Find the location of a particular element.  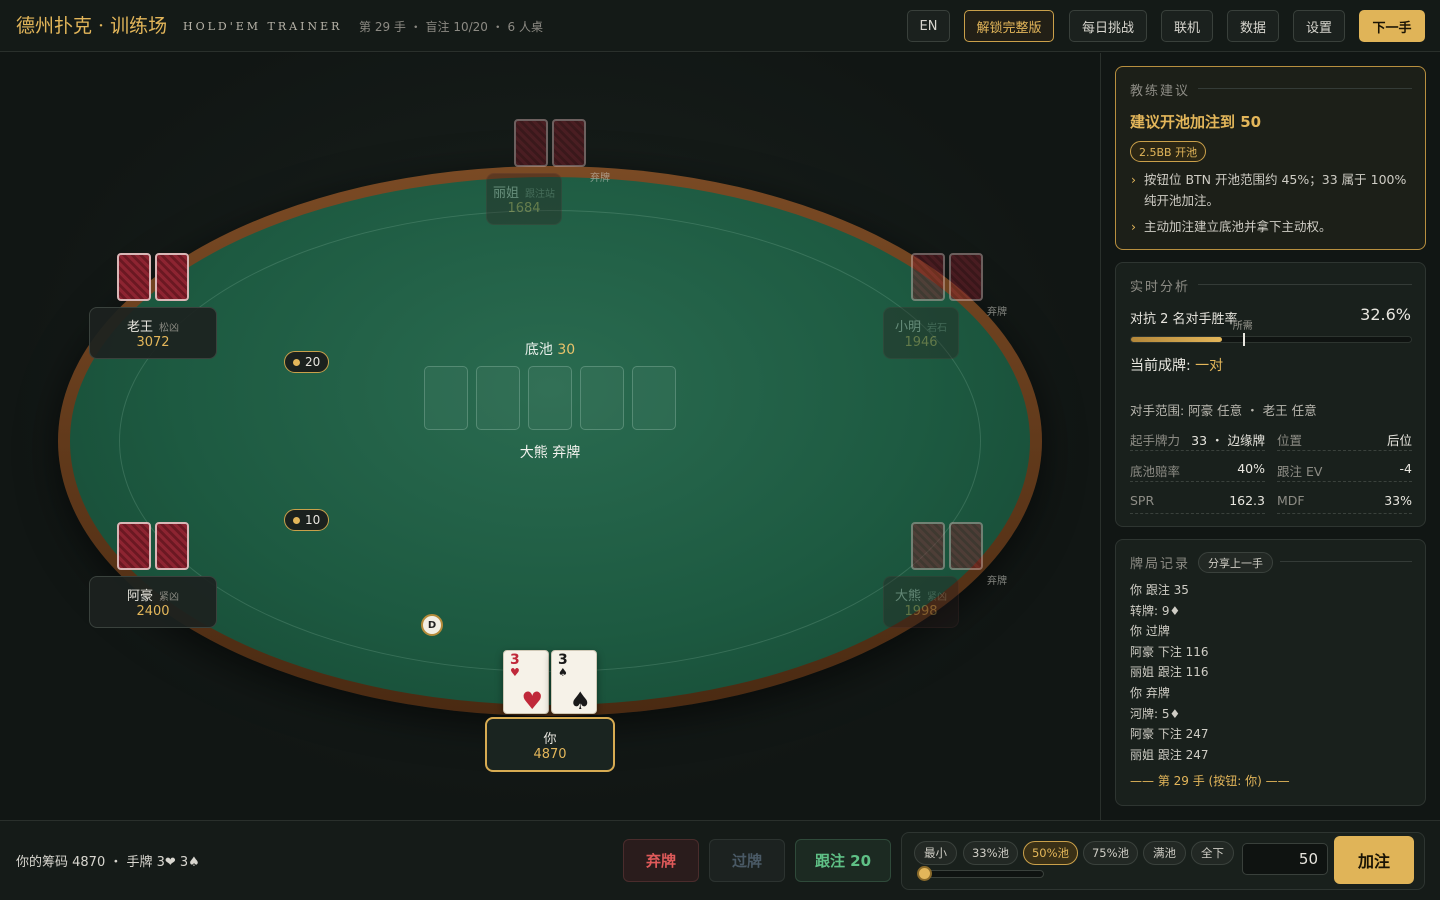

player-stack: 1684 is located at coordinates (524, 208).